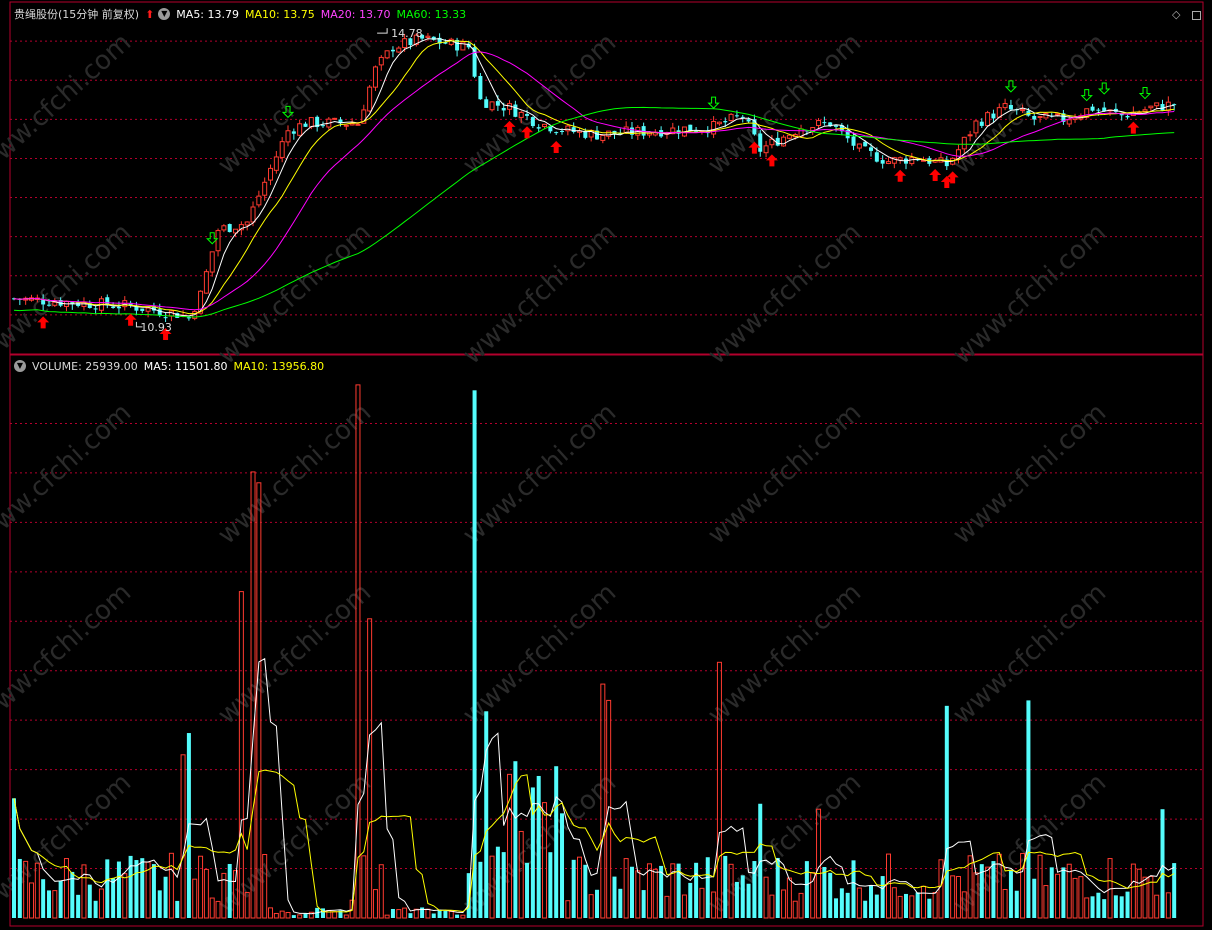  What do you see at coordinates (407, 33) in the screenshot?
I see `high-label: 14.78` at bounding box center [407, 33].